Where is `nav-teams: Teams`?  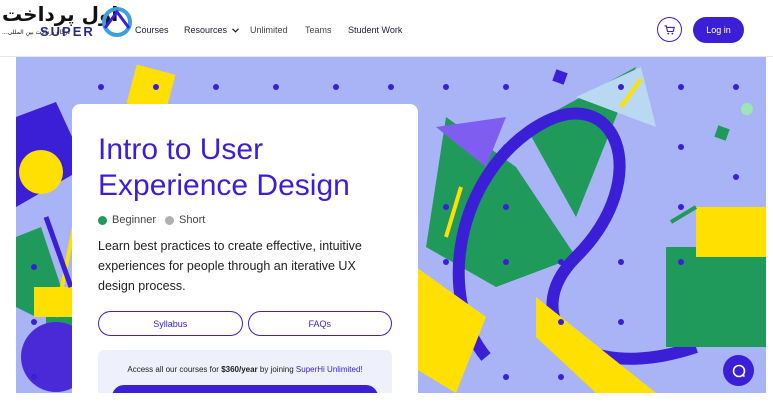
nav-teams: Teams is located at coordinates (318, 30).